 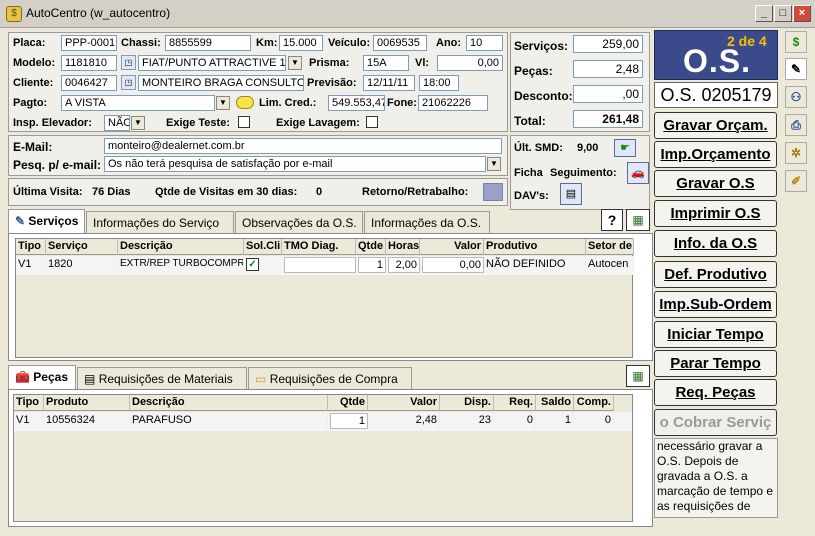 What do you see at coordinates (715, 125) in the screenshot?
I see `gravar-orcamento-button: Gravar Orçam.` at bounding box center [715, 125].